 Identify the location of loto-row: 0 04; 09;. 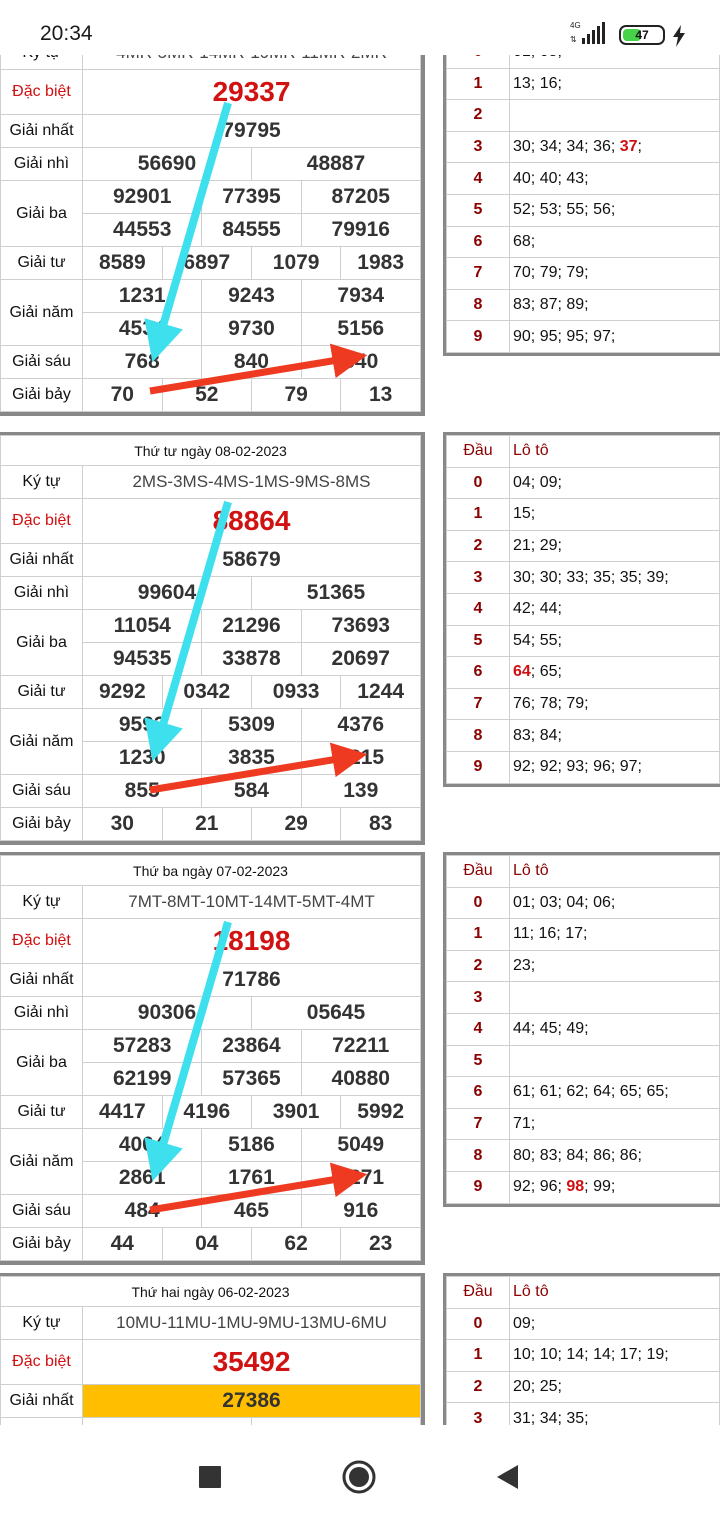
(583, 483).